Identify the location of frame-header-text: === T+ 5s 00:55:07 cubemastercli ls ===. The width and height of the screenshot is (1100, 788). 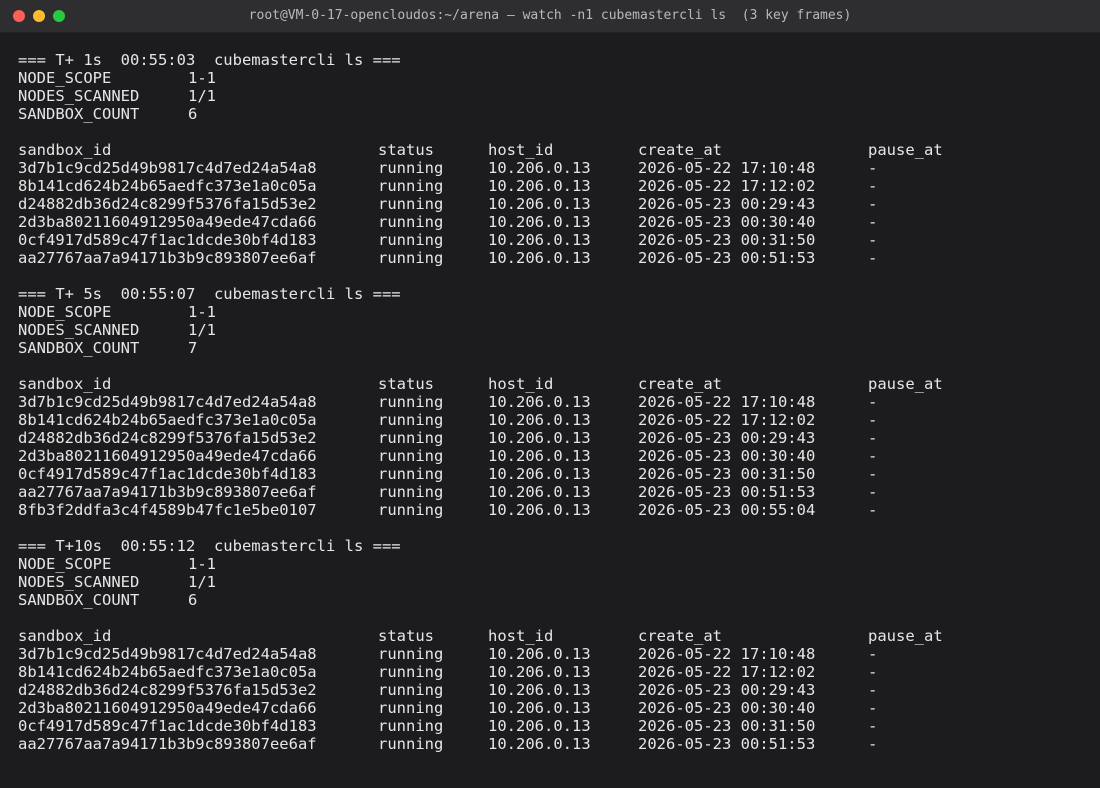
(209, 294).